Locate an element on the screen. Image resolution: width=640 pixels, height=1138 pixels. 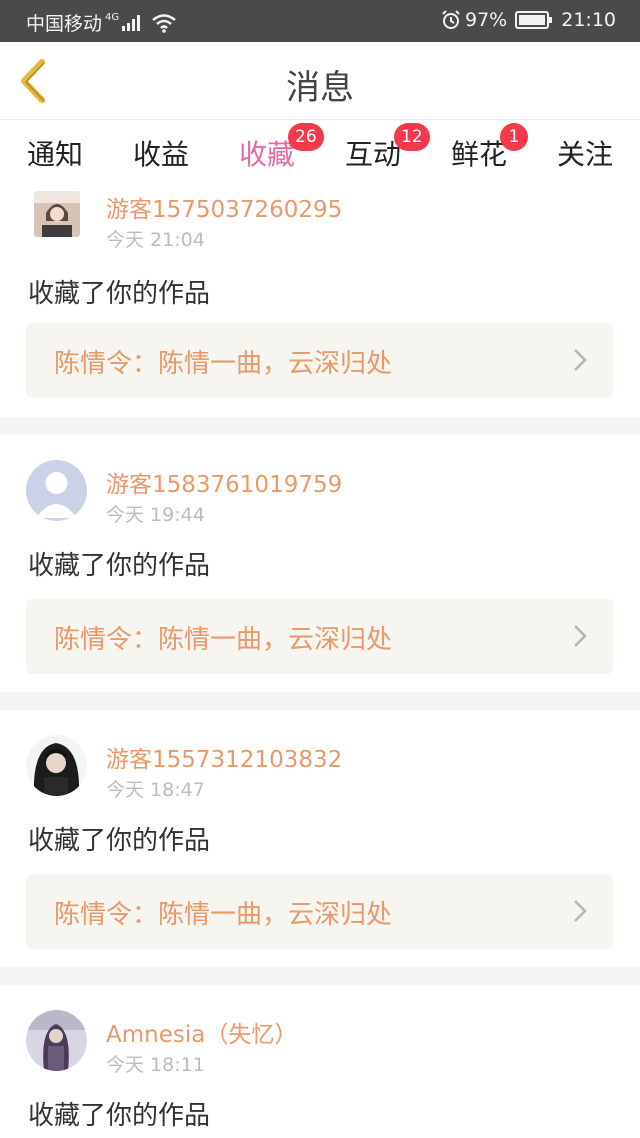
unread-badge: 26 is located at coordinates (306, 137).